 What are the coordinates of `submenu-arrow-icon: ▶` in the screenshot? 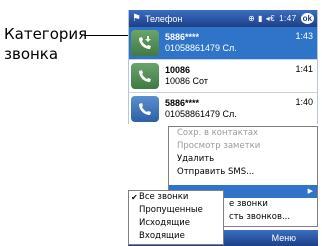 It's located at (310, 191).